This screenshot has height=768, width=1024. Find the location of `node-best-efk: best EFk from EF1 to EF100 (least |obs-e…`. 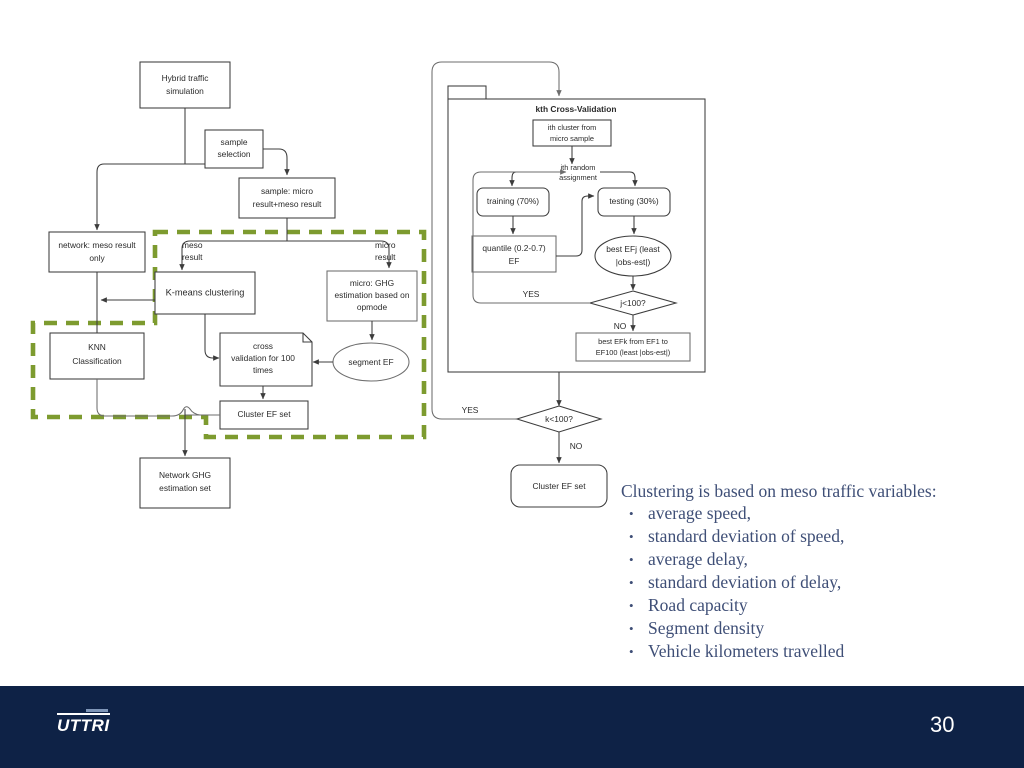

node-best-efk: best EFk from EF1 to EF100 (least |obs-e… is located at coordinates (633, 347).